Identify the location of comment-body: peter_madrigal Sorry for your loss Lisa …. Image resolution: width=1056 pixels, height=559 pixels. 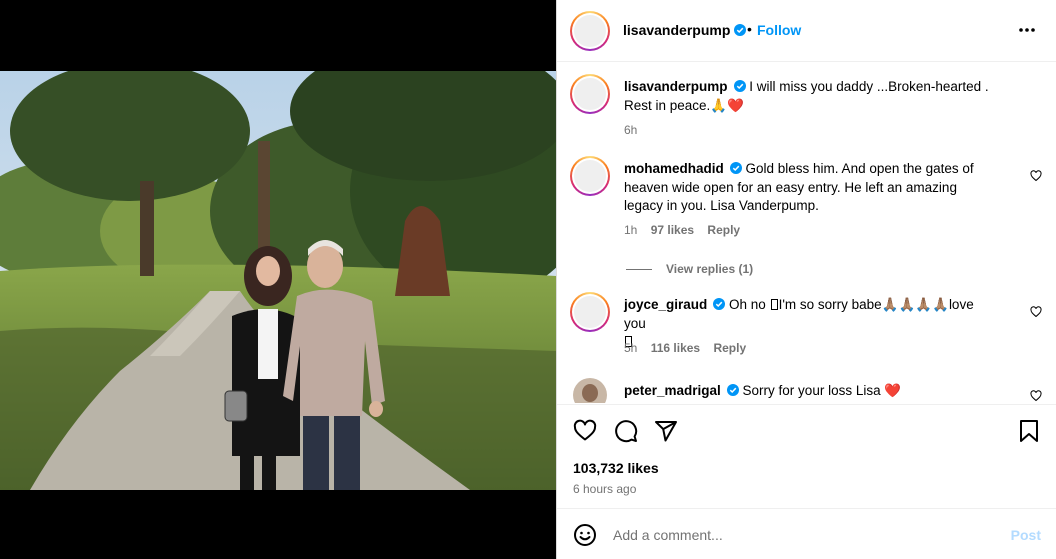
(804, 391).